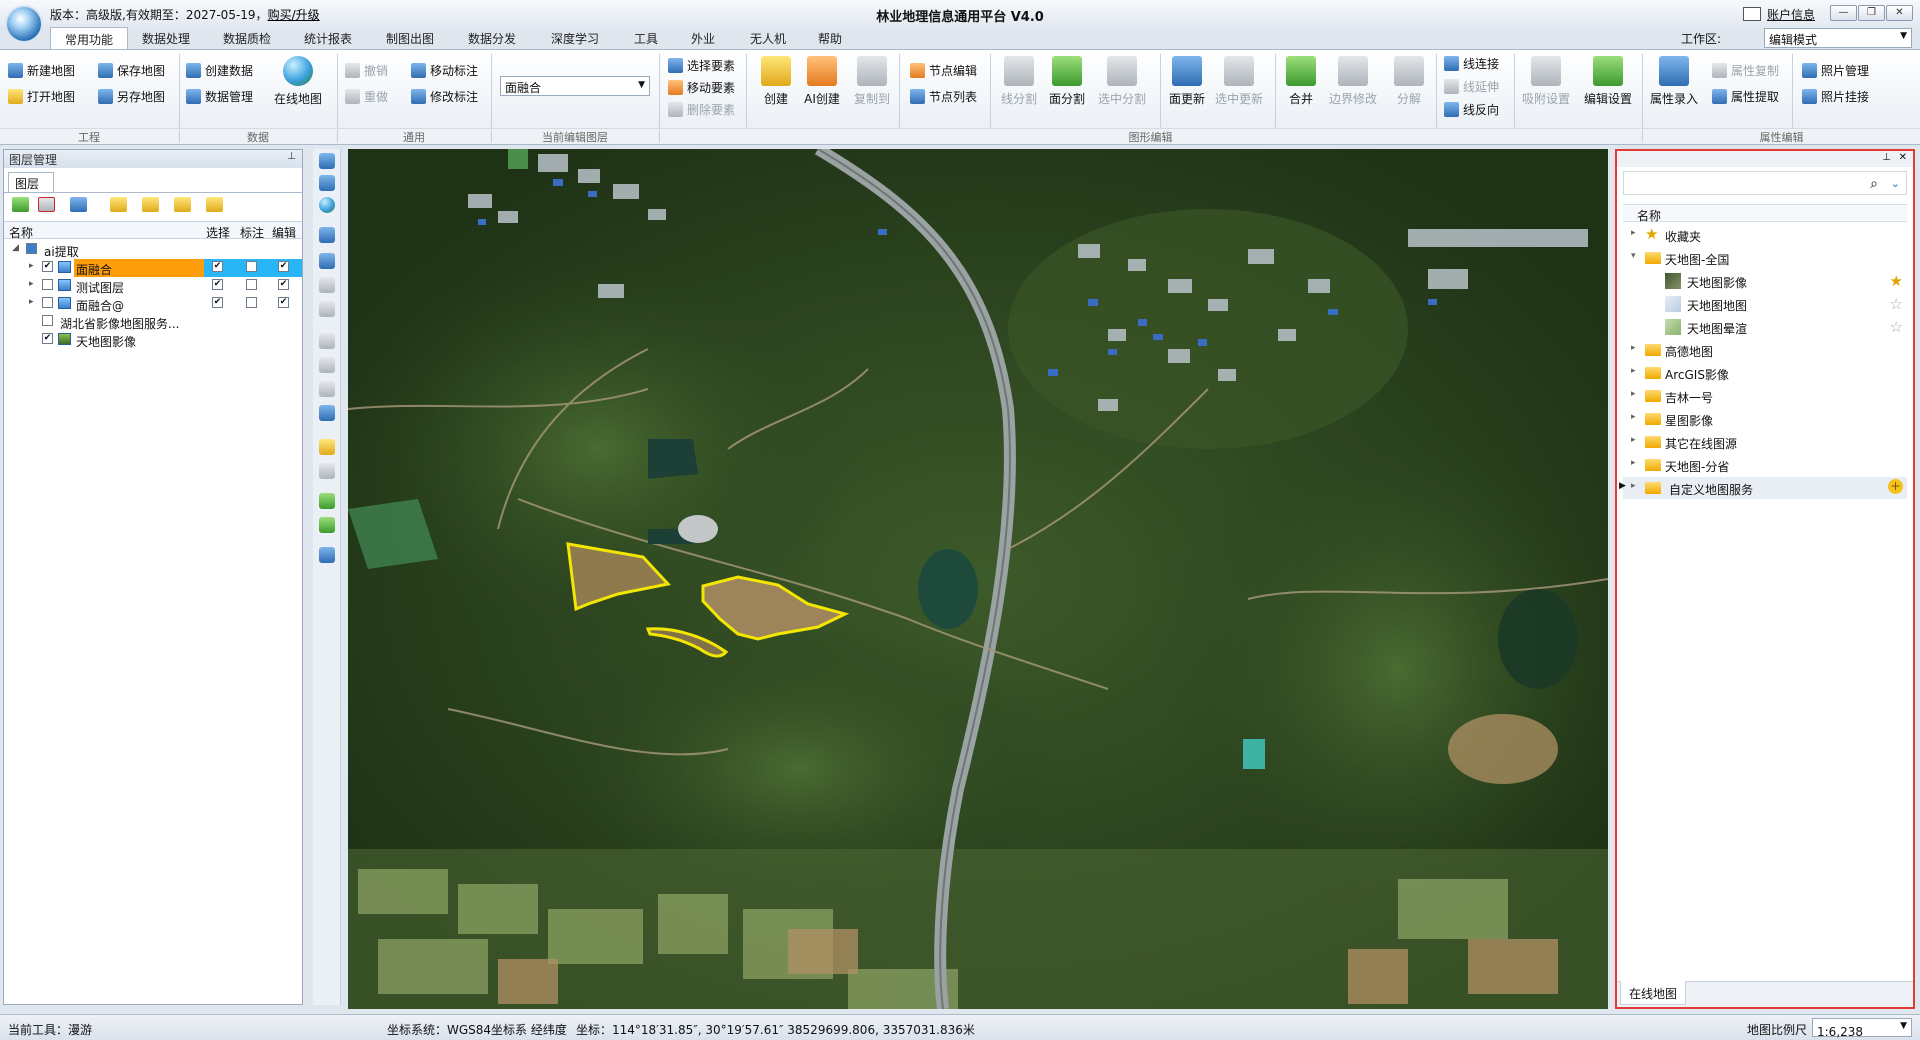 The width and height of the screenshot is (1920, 1040). I want to click on attribute-input-button: 属性录入, so click(1674, 81).